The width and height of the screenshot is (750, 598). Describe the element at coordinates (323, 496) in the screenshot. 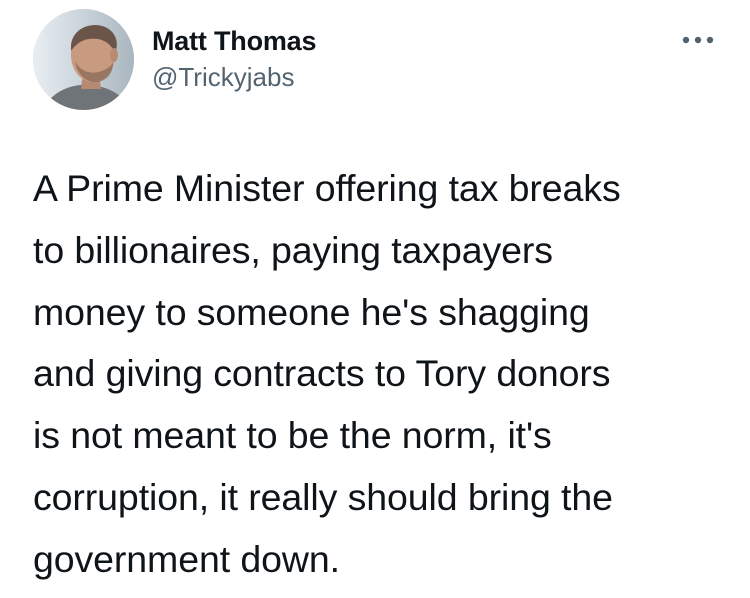

I see `tweet-text-line: corruption, it really should bring the` at that location.